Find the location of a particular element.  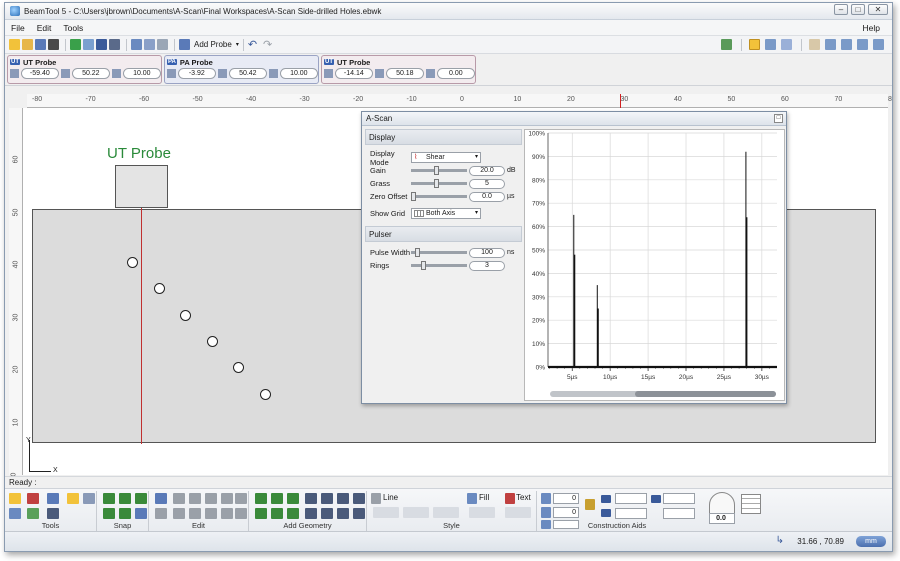

line-icon is located at coordinates (261, 498).